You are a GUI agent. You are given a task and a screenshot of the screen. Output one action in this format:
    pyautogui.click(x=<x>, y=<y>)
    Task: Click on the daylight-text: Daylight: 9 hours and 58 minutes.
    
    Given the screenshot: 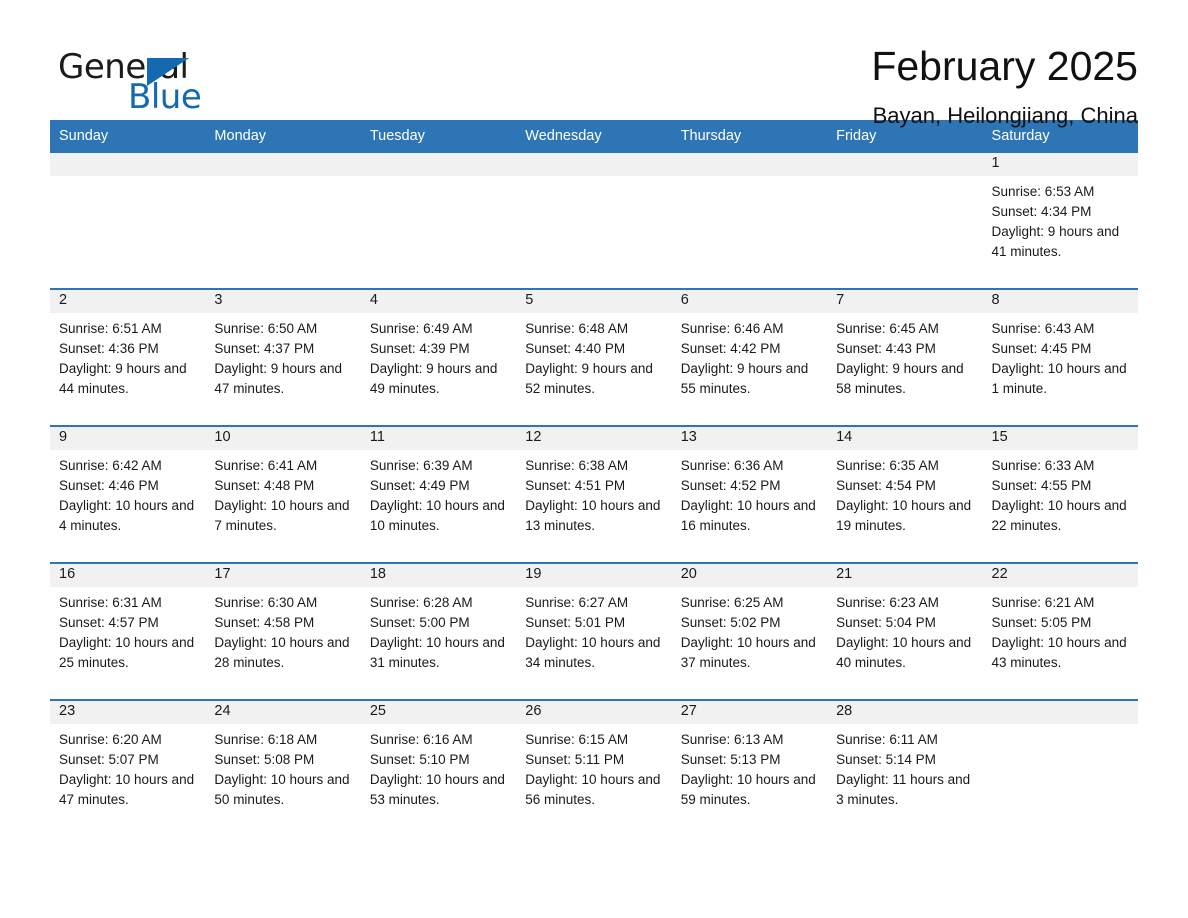 What is the action you would take?
    pyautogui.click(x=900, y=378)
    